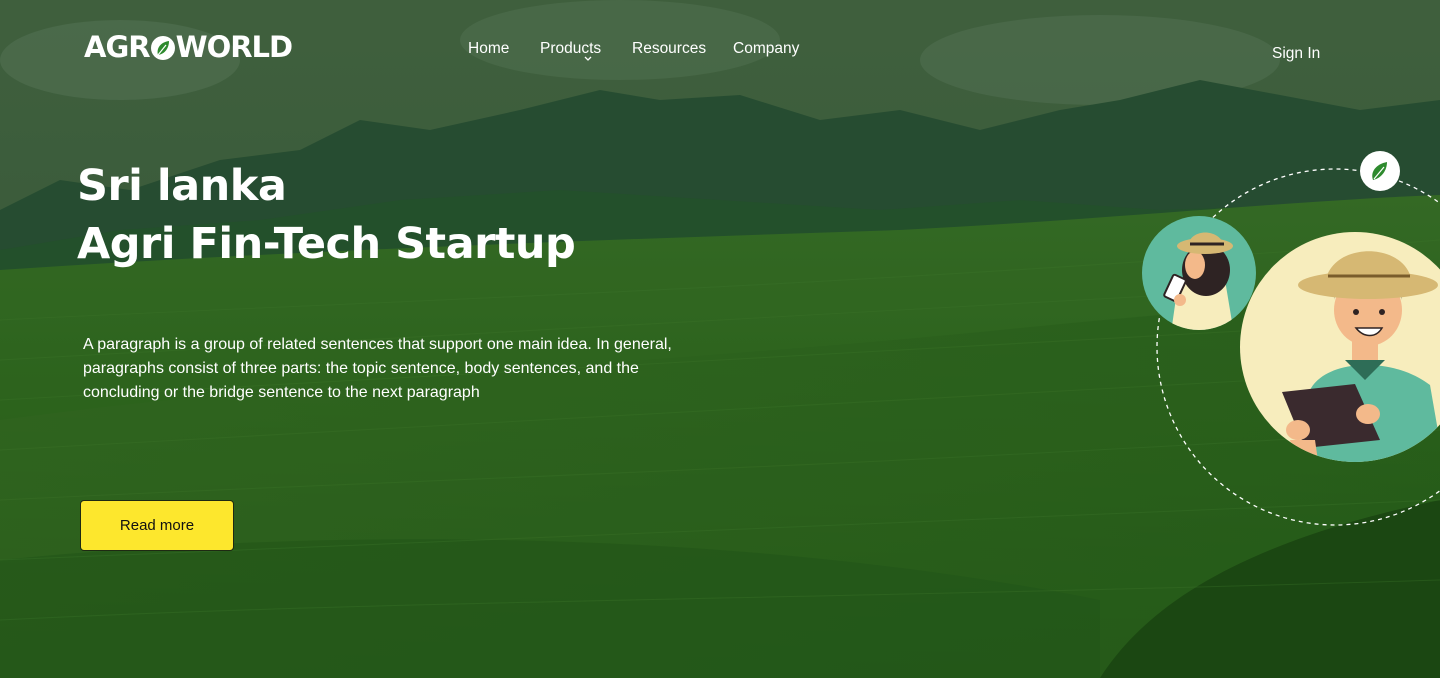 This screenshot has width=1440, height=678. I want to click on chevron-down-icon, so click(588, 58).